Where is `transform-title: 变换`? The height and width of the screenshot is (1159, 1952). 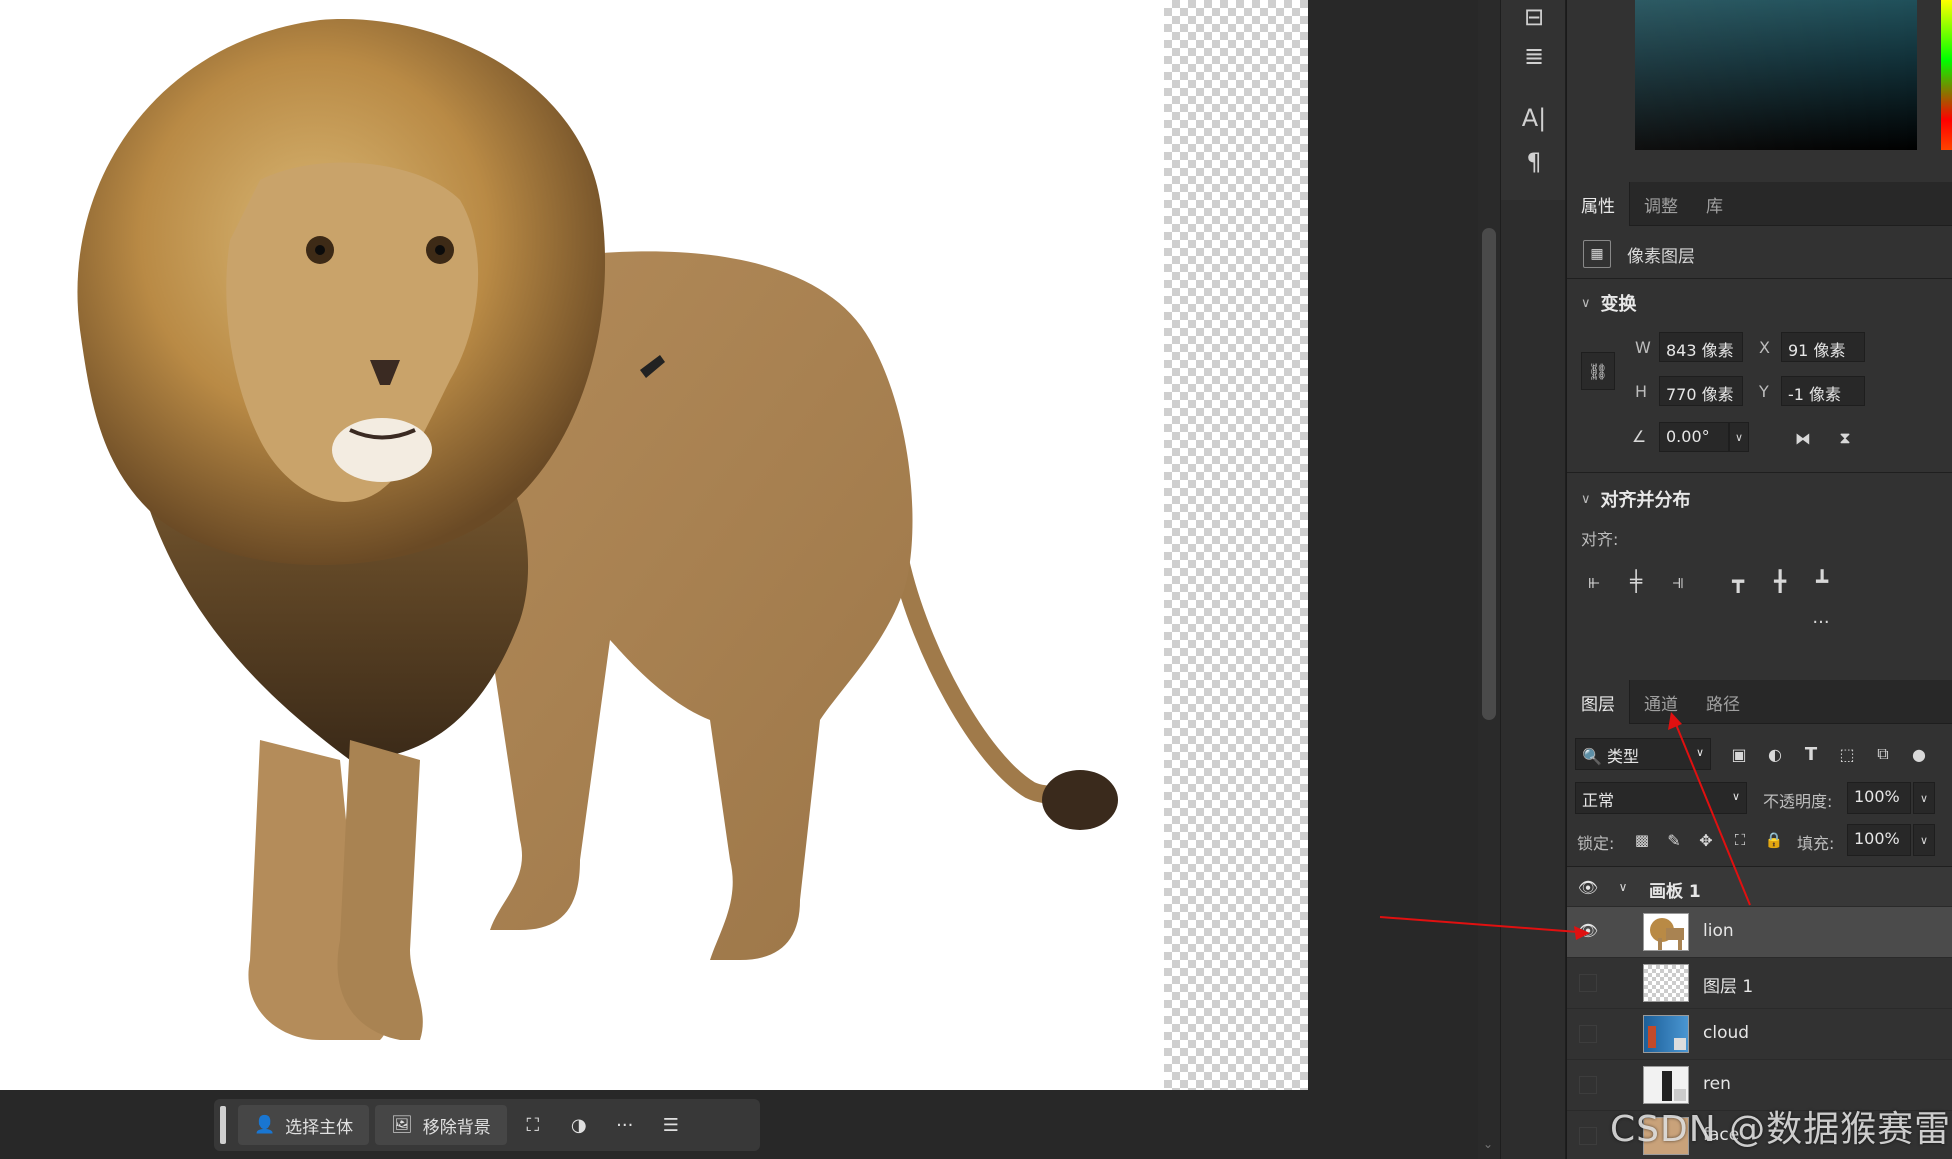 transform-title: 变换 is located at coordinates (1618, 304).